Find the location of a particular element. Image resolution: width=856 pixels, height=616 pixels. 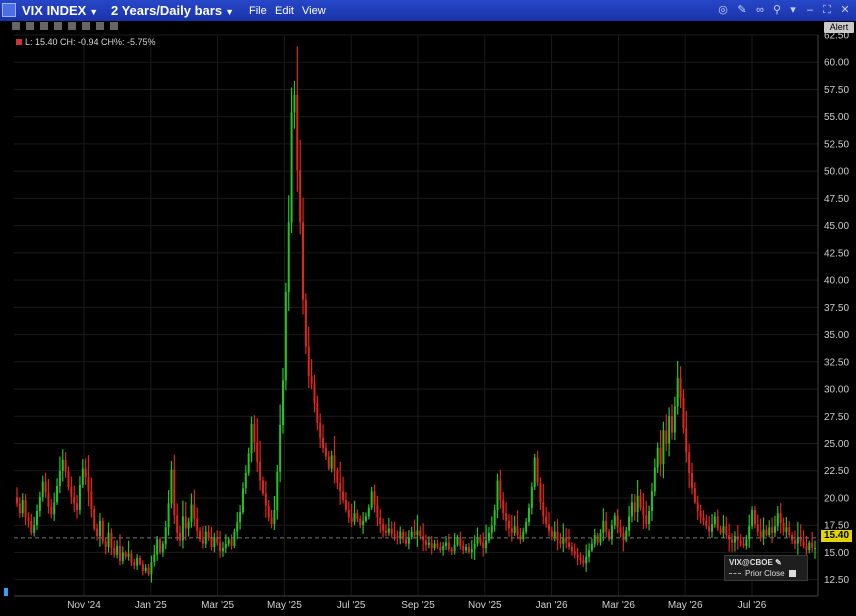

x-tick-label: Nov '24 is located at coordinates (84, 605).